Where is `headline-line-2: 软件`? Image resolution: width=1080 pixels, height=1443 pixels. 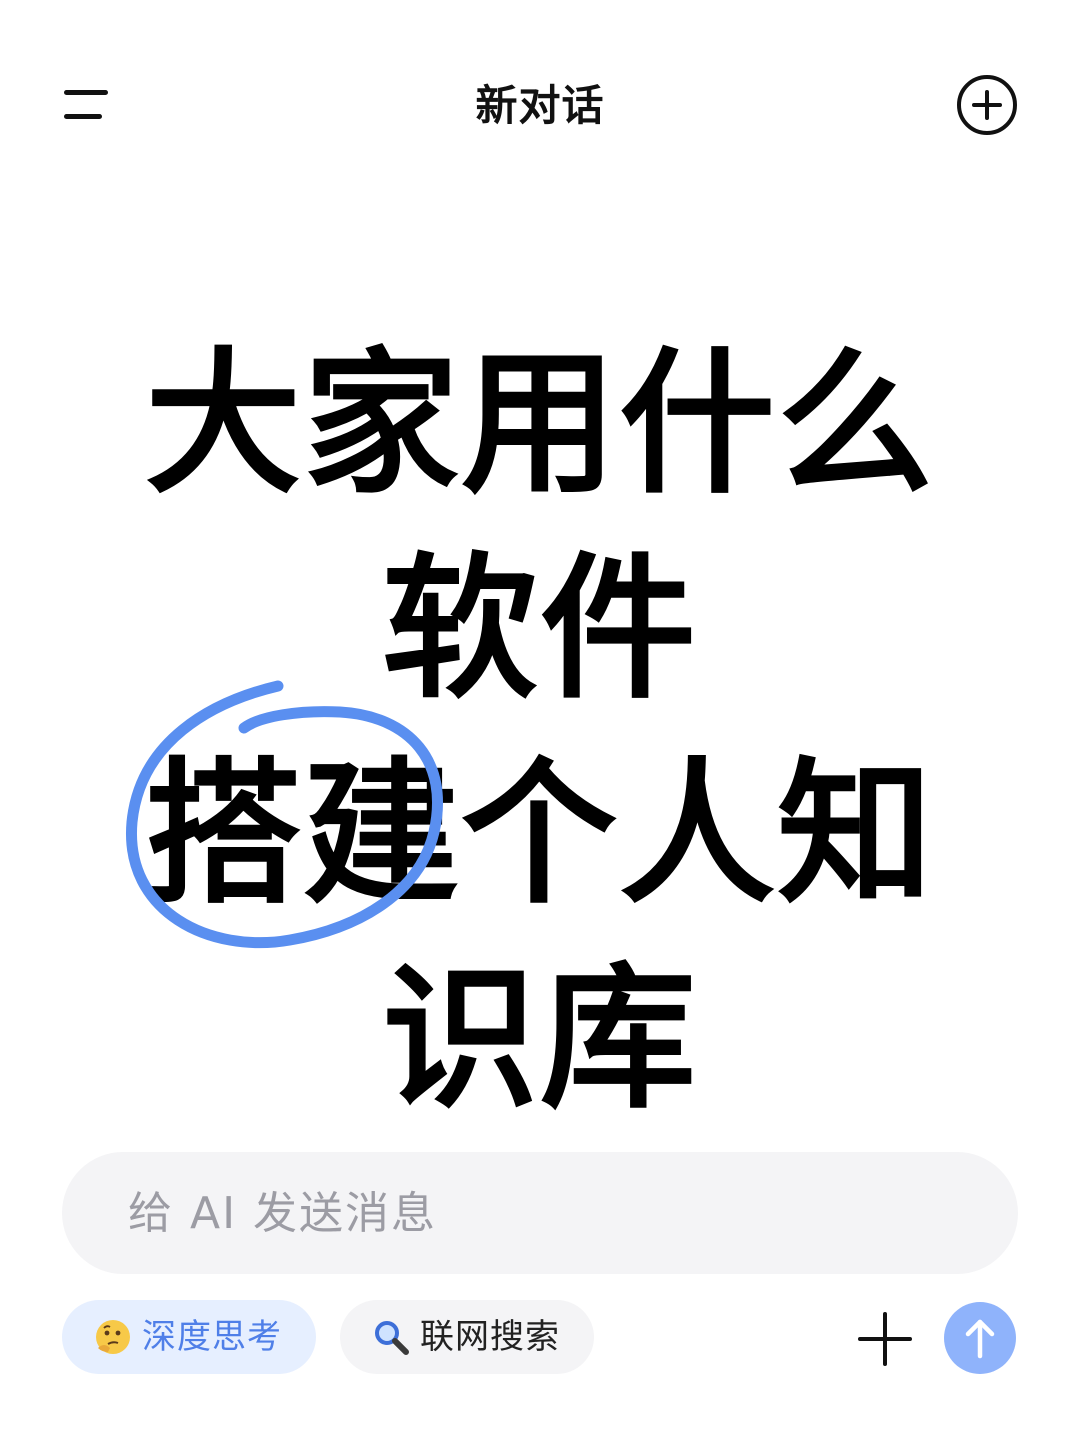
headline-line-2: 软件 is located at coordinates (540, 629).